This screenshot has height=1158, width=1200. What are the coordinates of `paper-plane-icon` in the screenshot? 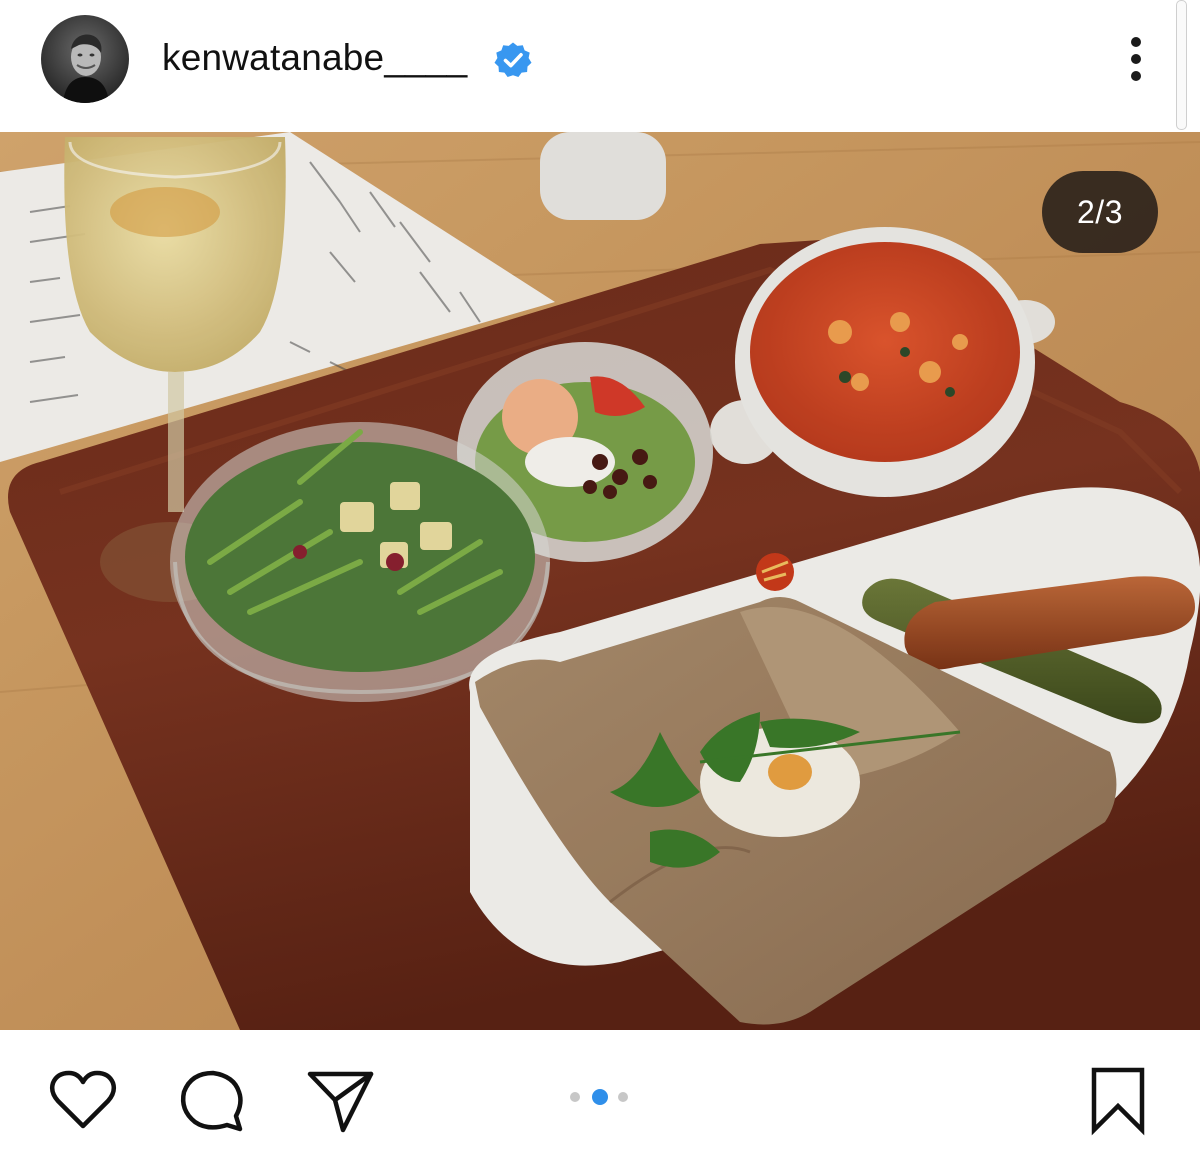 It's located at (340, 1102).